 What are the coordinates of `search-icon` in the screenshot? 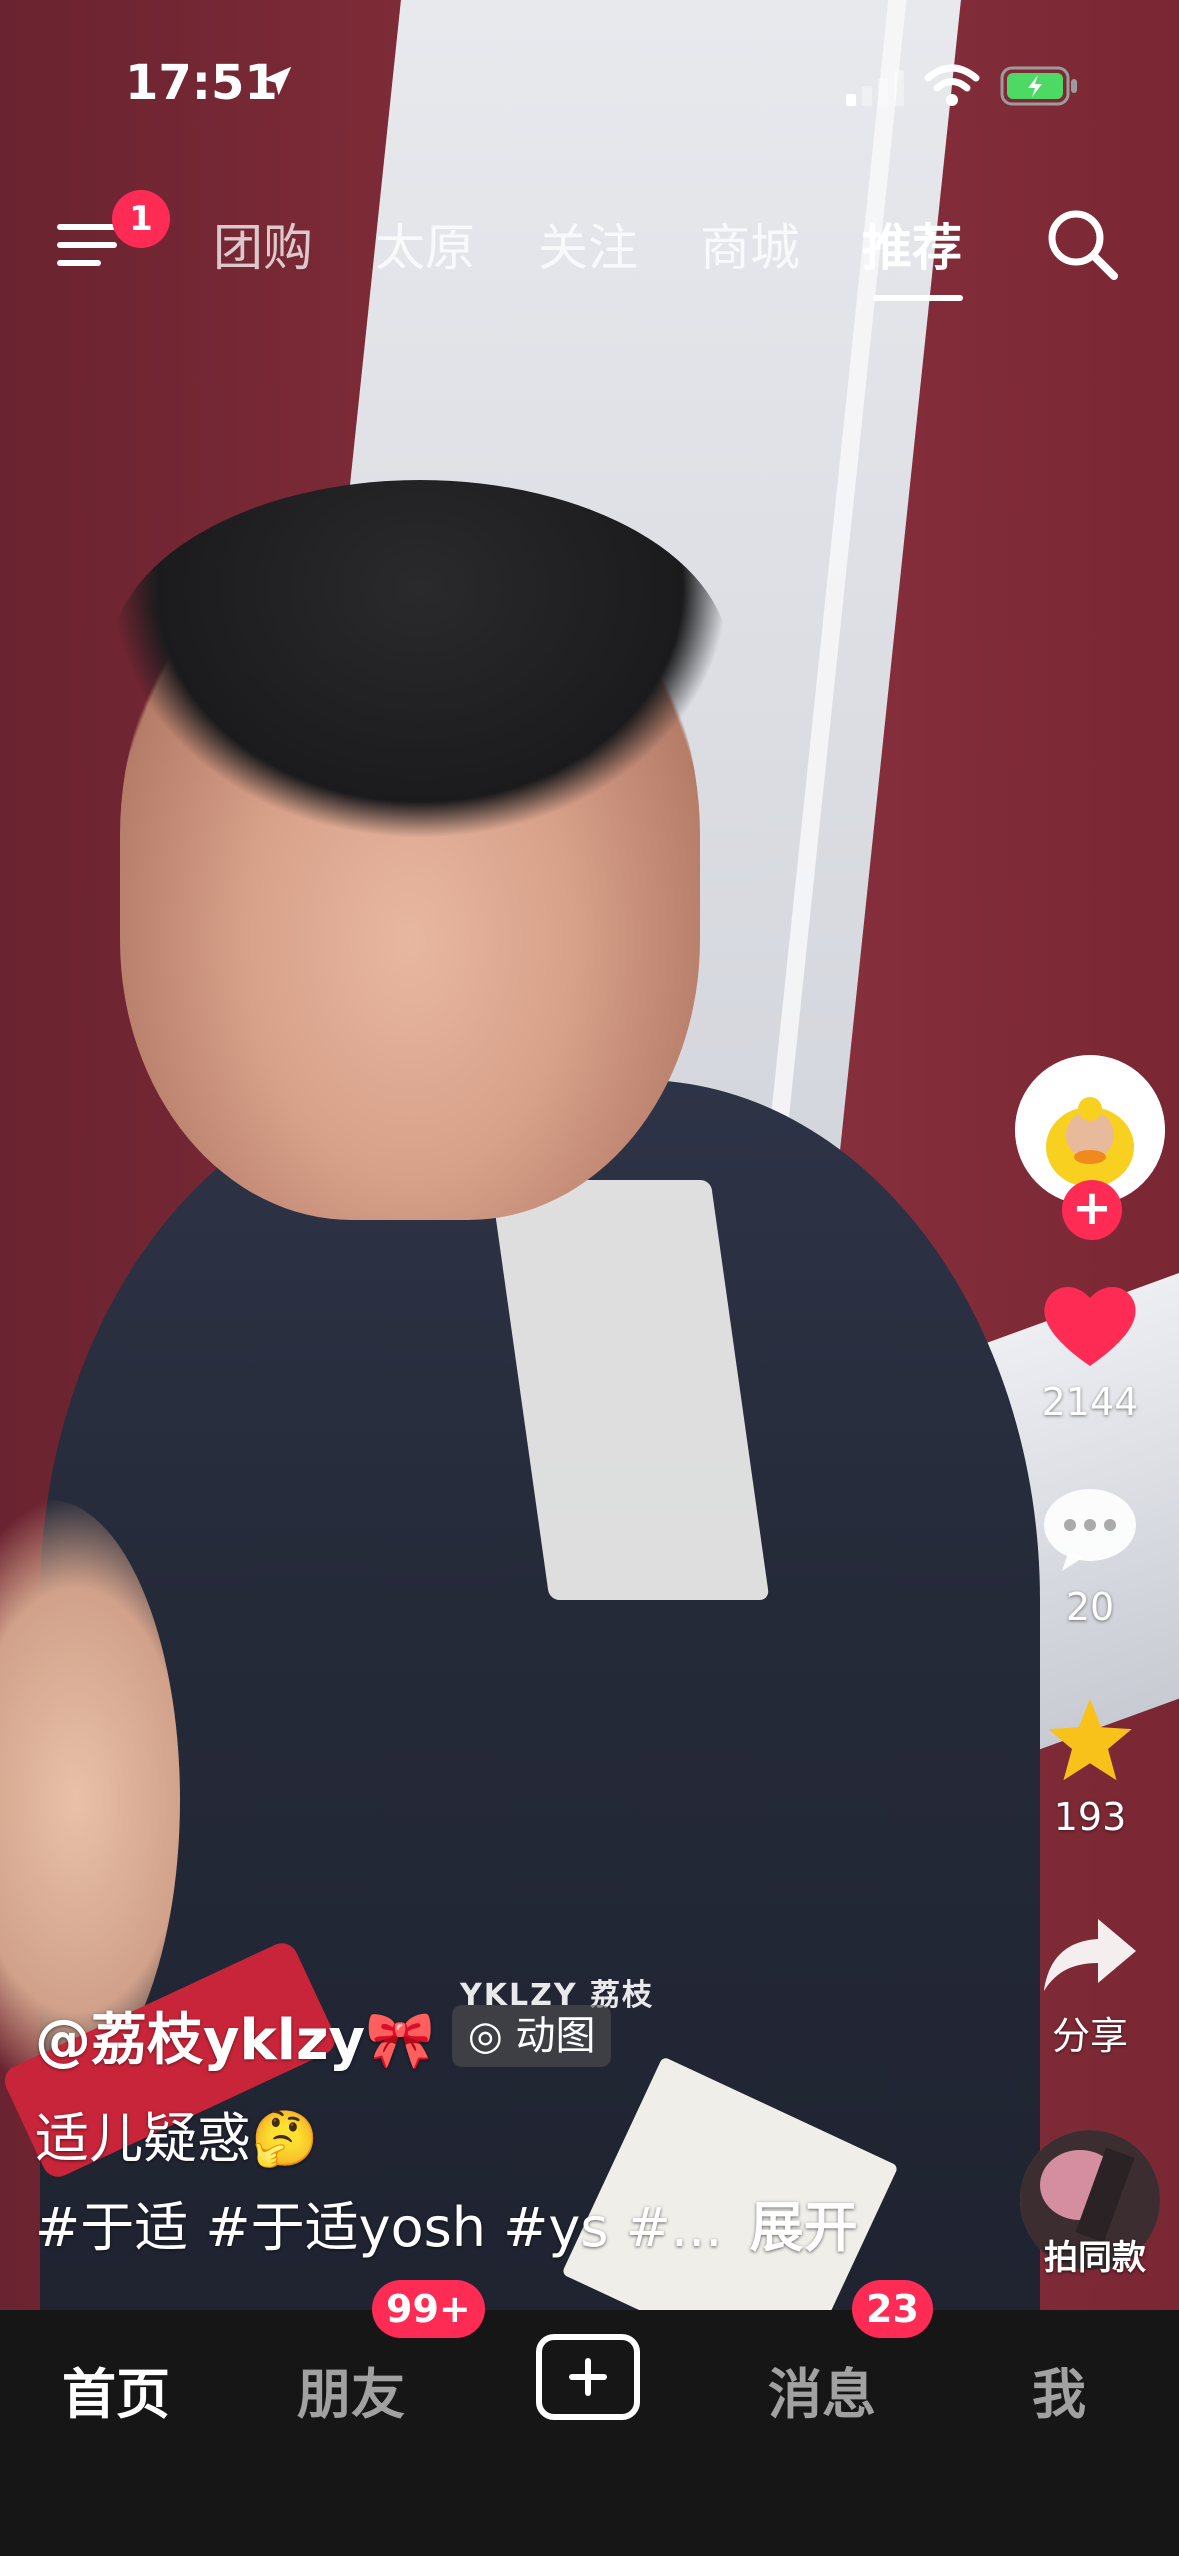 It's located at (1083, 245).